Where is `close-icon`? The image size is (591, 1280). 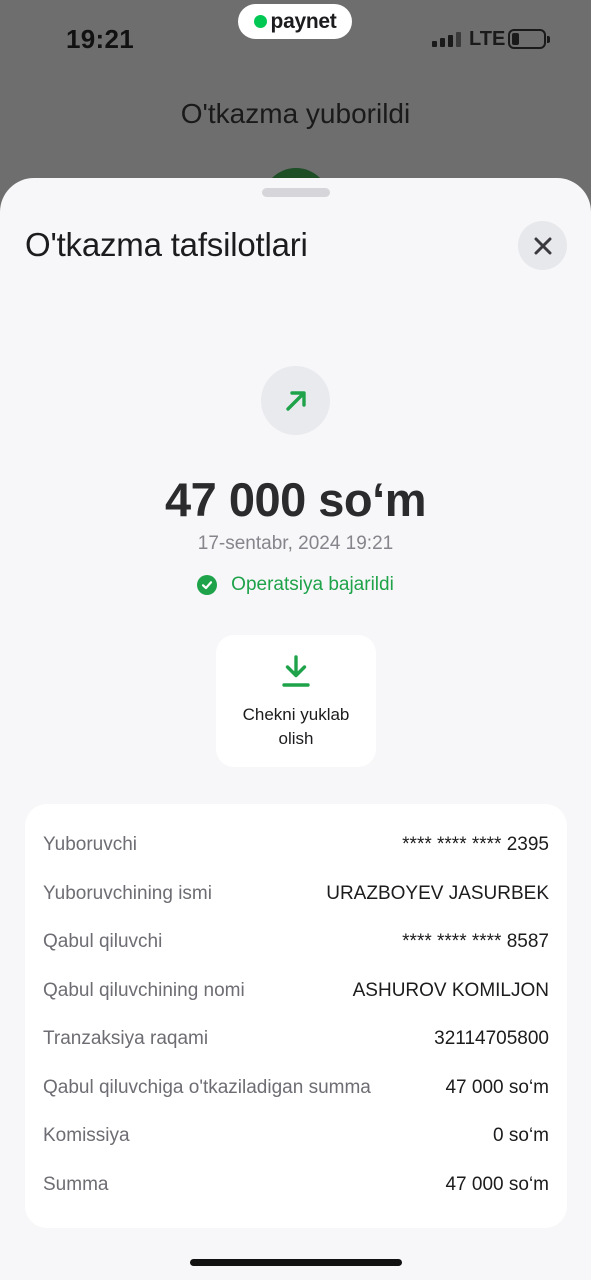 close-icon is located at coordinates (542, 245).